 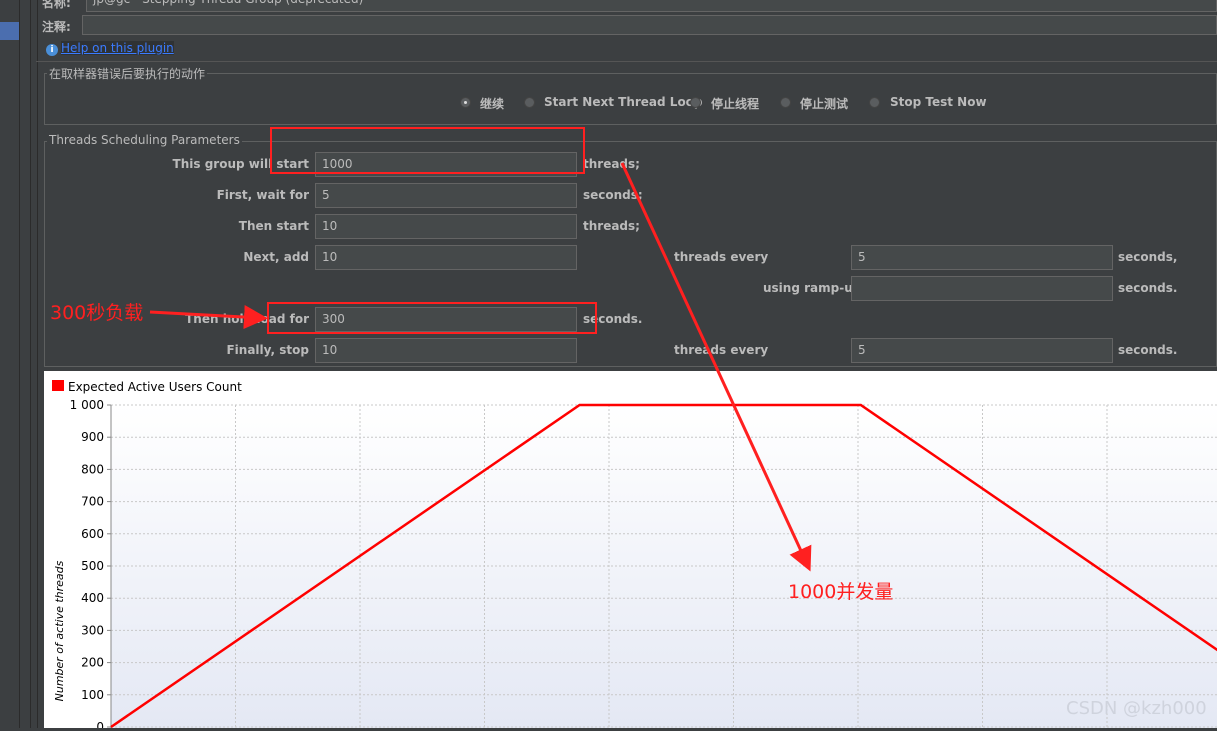 What do you see at coordinates (716, 367) in the screenshot?
I see `arrow-to-peak` at bounding box center [716, 367].